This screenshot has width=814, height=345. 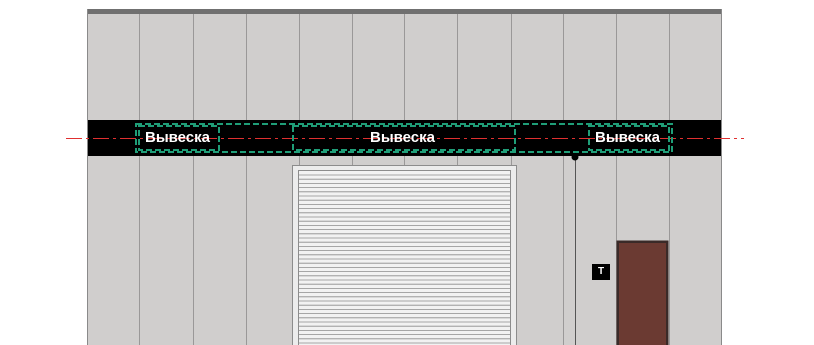 I want to click on sign-label-left: Вывеска, so click(x=178, y=137).